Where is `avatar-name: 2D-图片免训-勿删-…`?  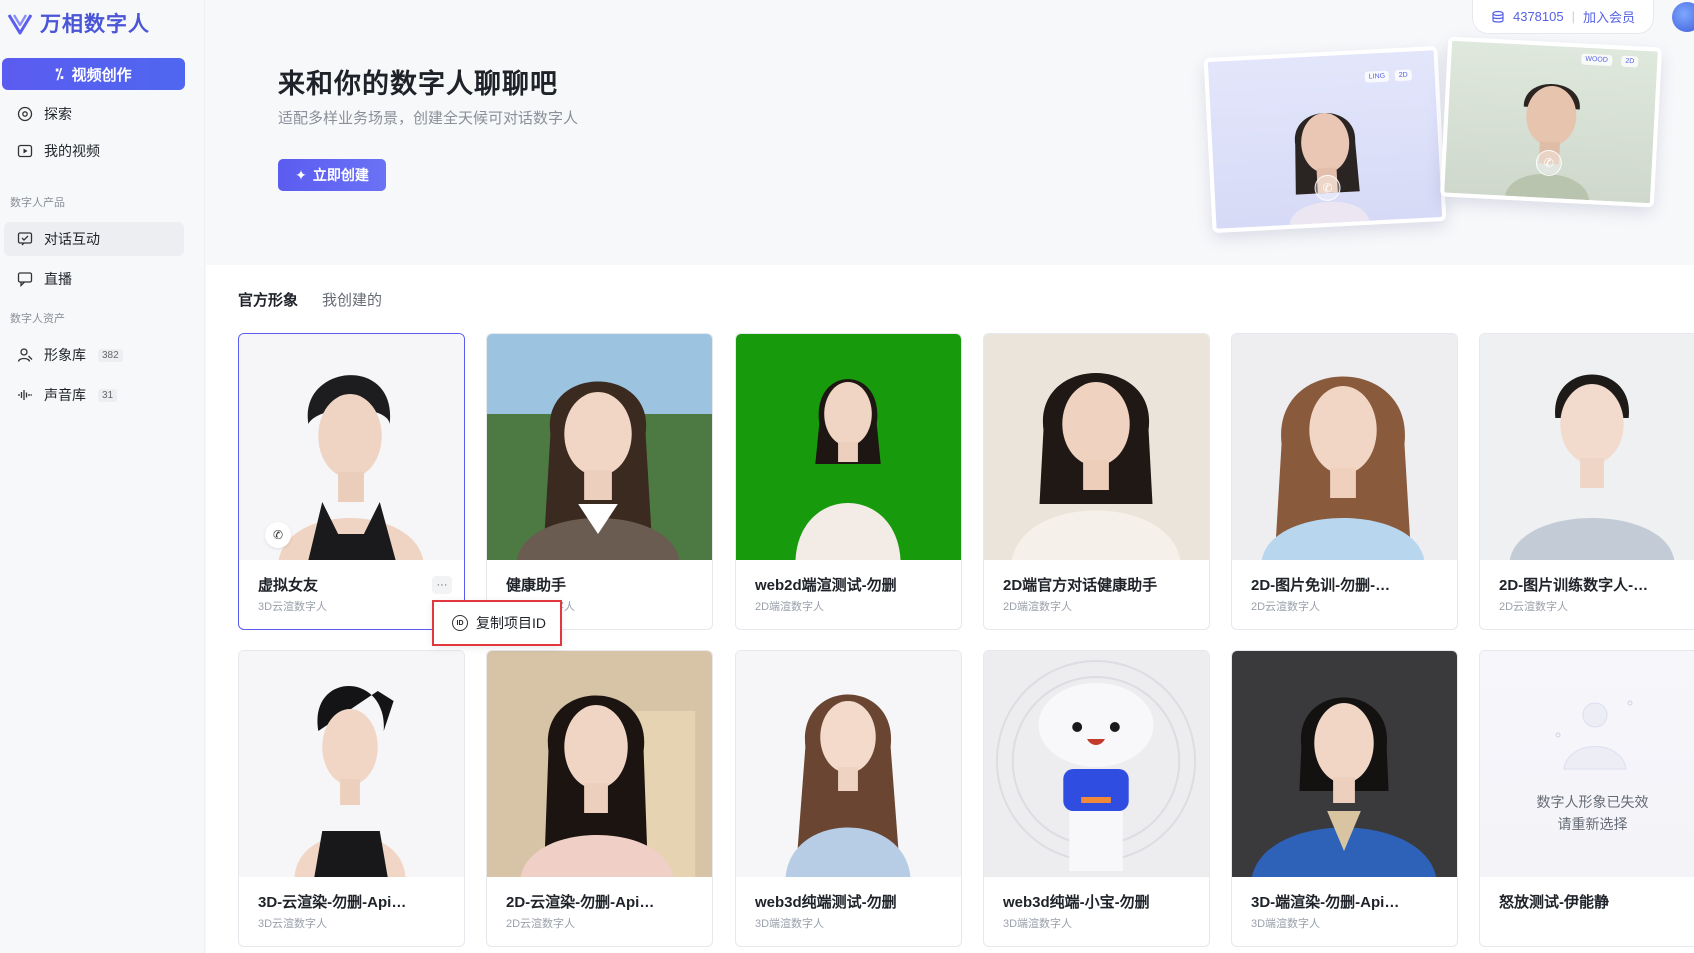
avatar-name: 2D-图片免训-勿删-… is located at coordinates (1321, 585).